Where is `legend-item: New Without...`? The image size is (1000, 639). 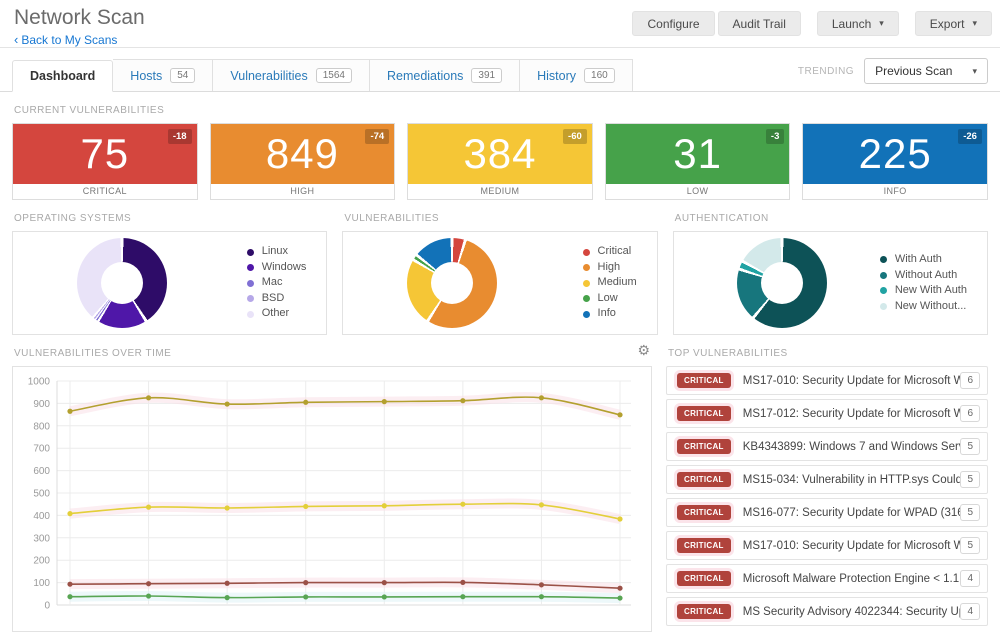
legend-item: New Without... is located at coordinates (923, 307).